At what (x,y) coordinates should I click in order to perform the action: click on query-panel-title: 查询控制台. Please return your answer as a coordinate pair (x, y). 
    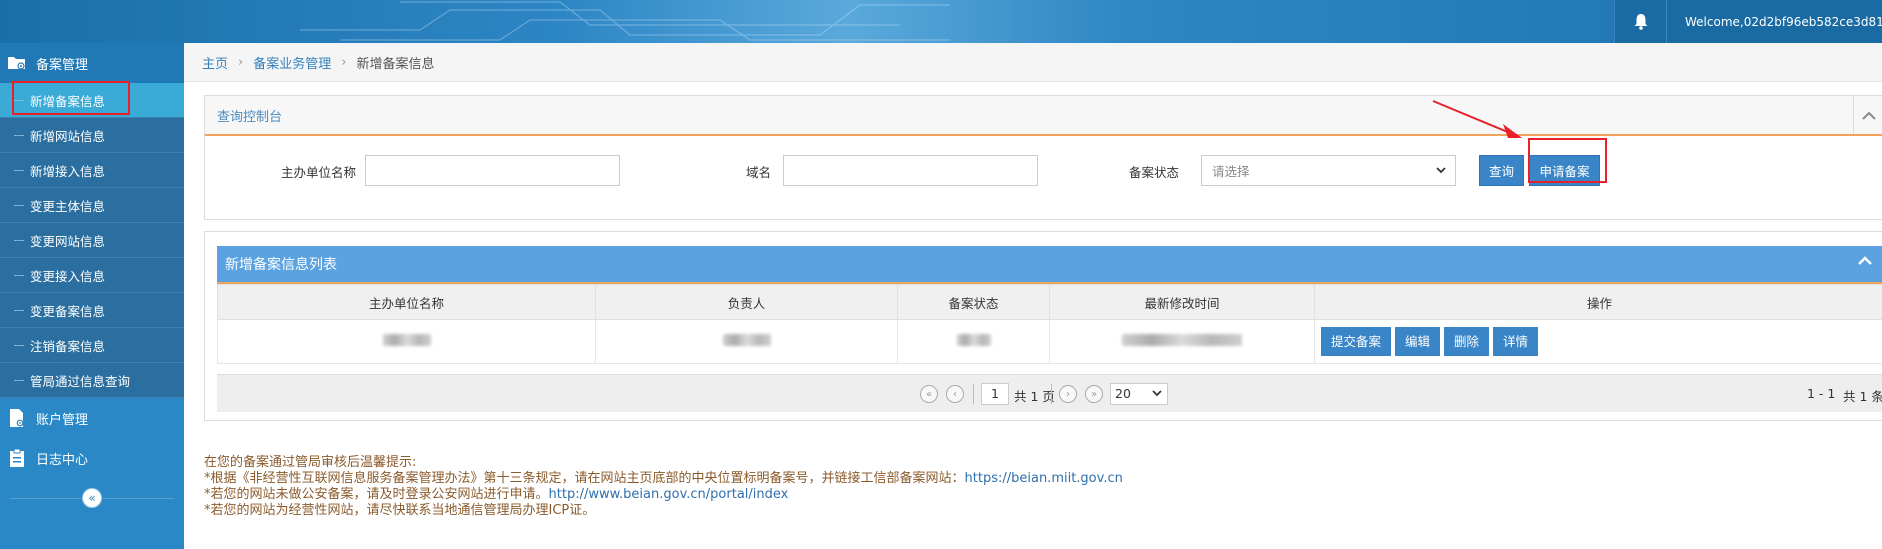
    Looking at the image, I should click on (250, 117).